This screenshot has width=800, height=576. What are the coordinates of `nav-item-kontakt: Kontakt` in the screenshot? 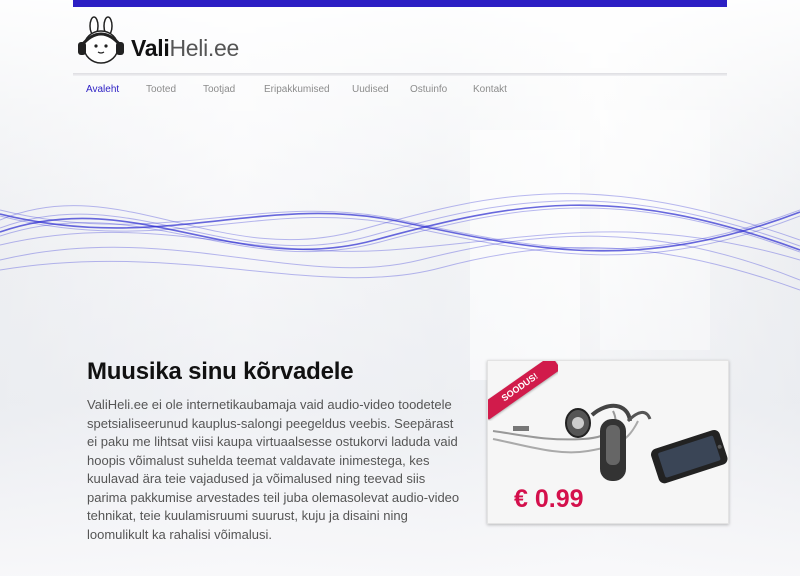 It's located at (490, 89).